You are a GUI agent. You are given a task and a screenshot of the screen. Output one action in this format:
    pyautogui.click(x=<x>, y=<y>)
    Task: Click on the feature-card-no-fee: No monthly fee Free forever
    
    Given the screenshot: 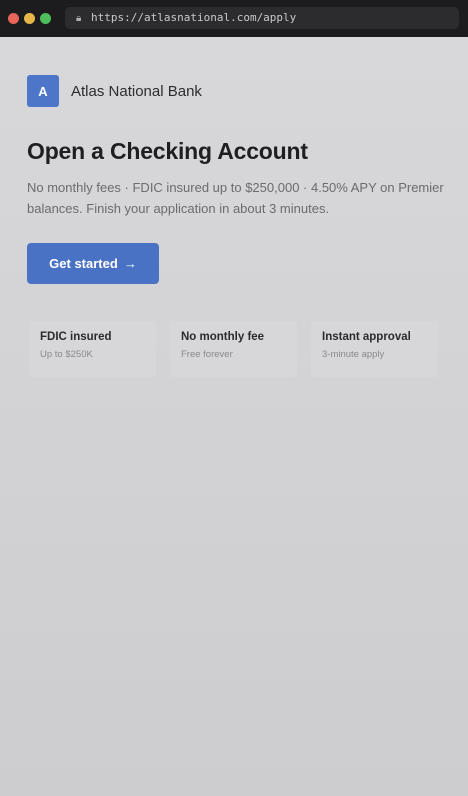 What is the action you would take?
    pyautogui.click(x=233, y=349)
    